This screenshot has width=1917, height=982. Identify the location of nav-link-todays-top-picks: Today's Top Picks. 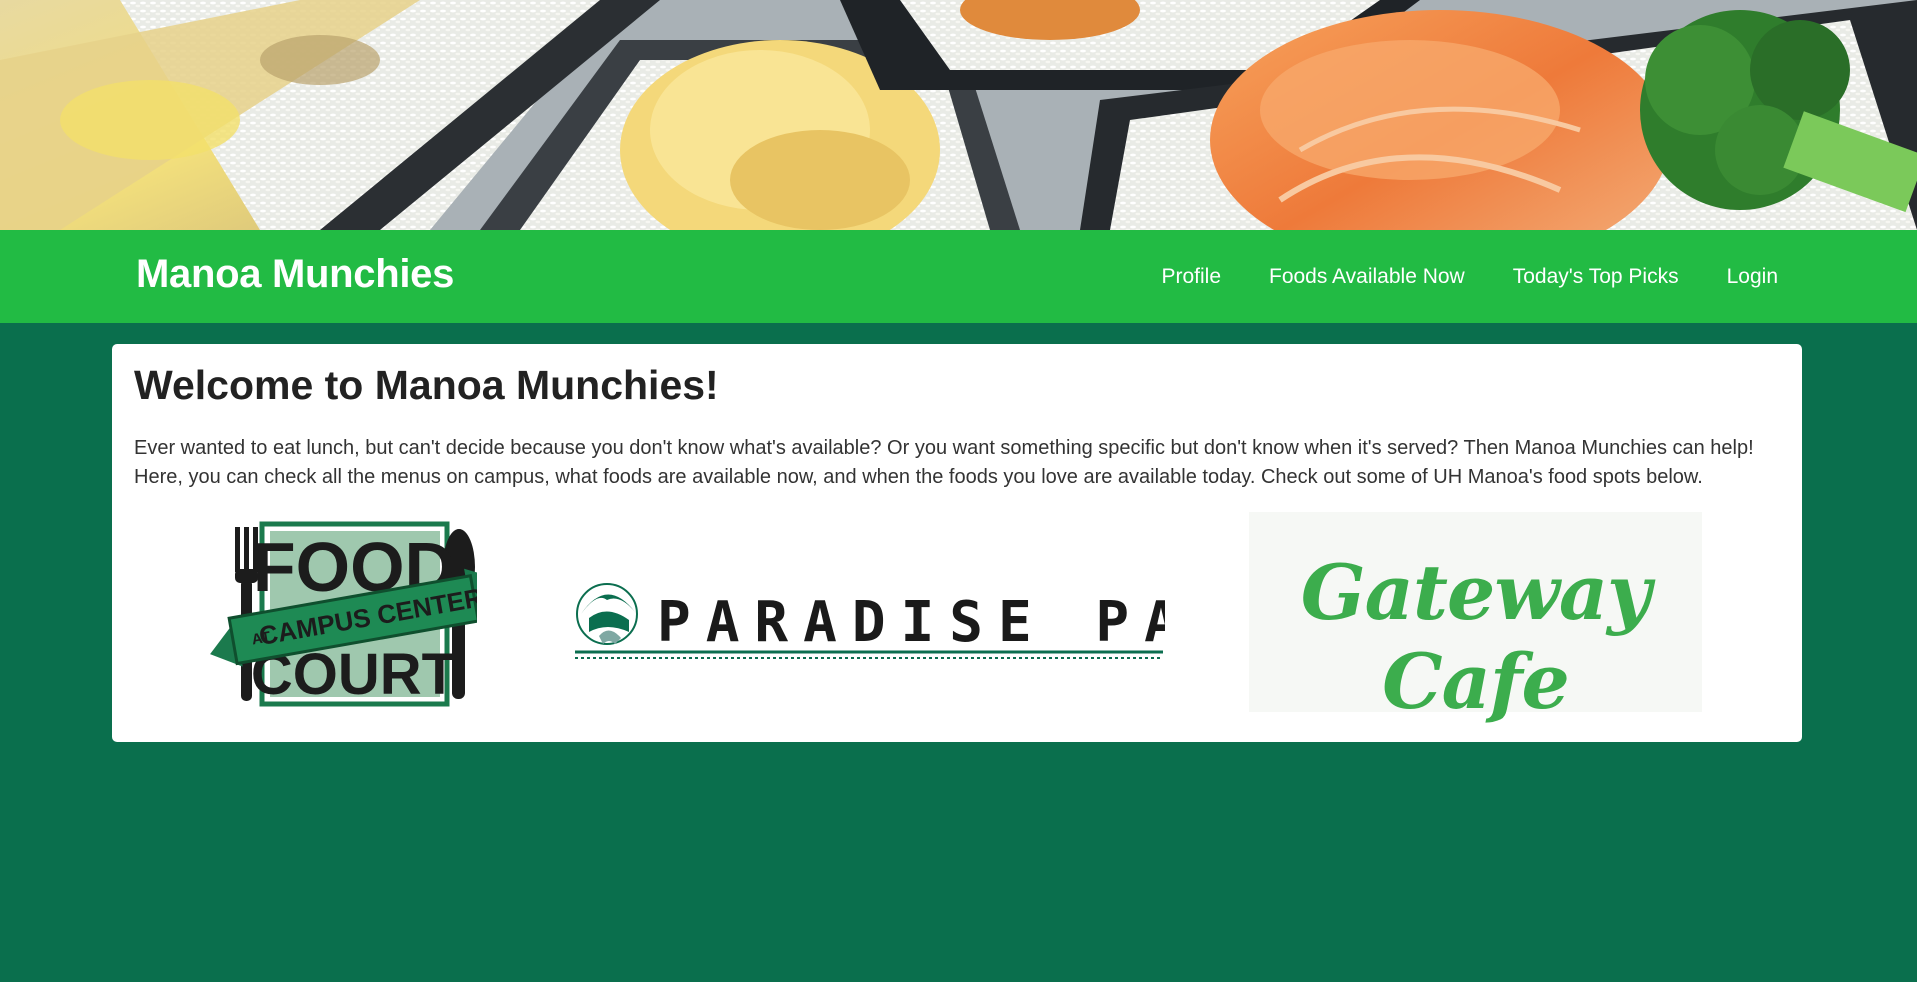
(1596, 277).